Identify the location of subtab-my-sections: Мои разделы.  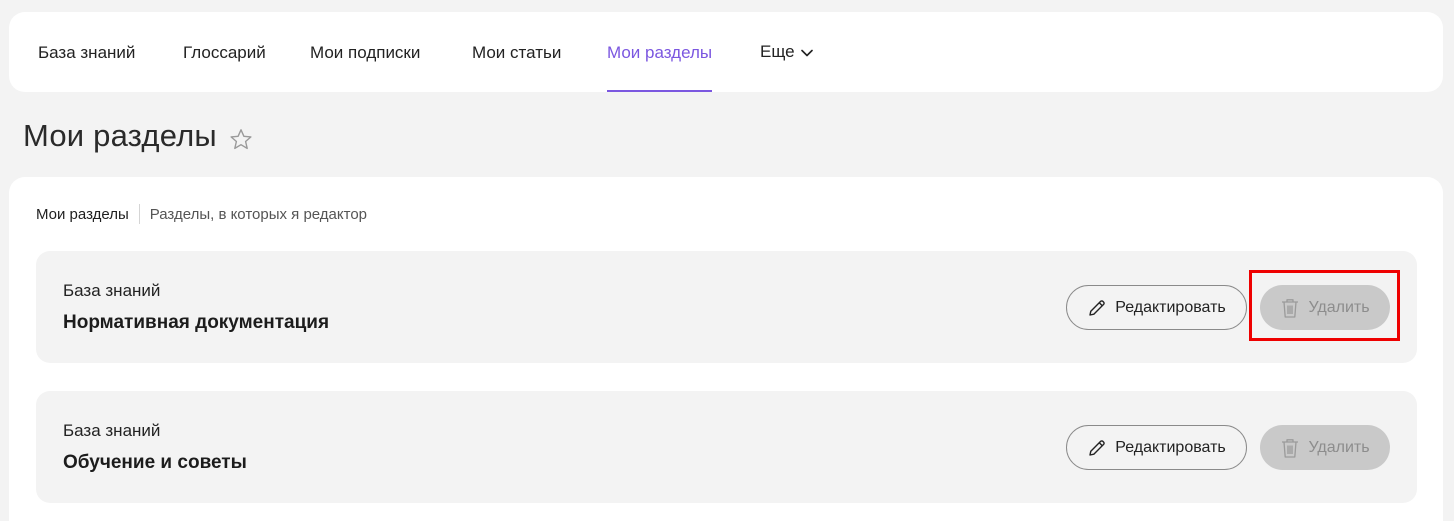
(82, 214).